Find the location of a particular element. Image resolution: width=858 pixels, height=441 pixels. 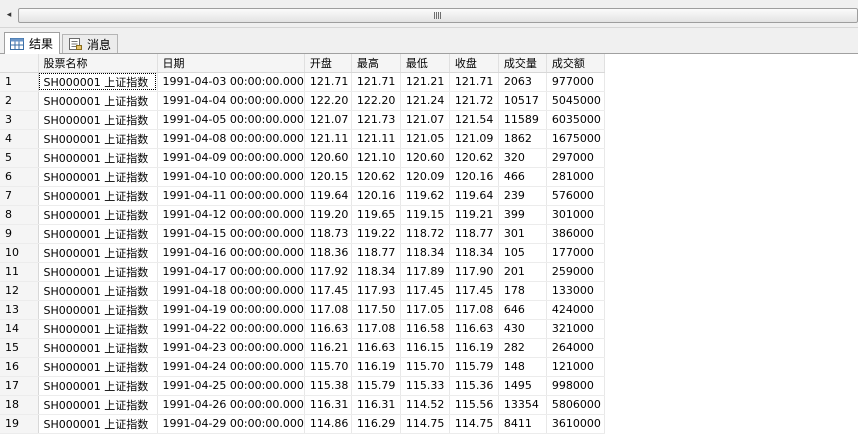

table-cell: 1991-04-09 00:00:00.000 is located at coordinates (231, 158).